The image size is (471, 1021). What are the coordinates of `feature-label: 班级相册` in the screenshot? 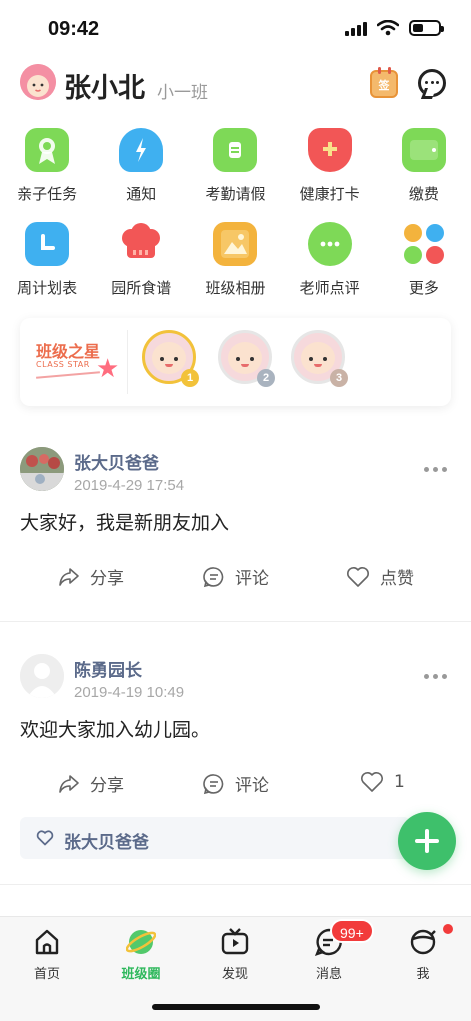 It's located at (235, 288).